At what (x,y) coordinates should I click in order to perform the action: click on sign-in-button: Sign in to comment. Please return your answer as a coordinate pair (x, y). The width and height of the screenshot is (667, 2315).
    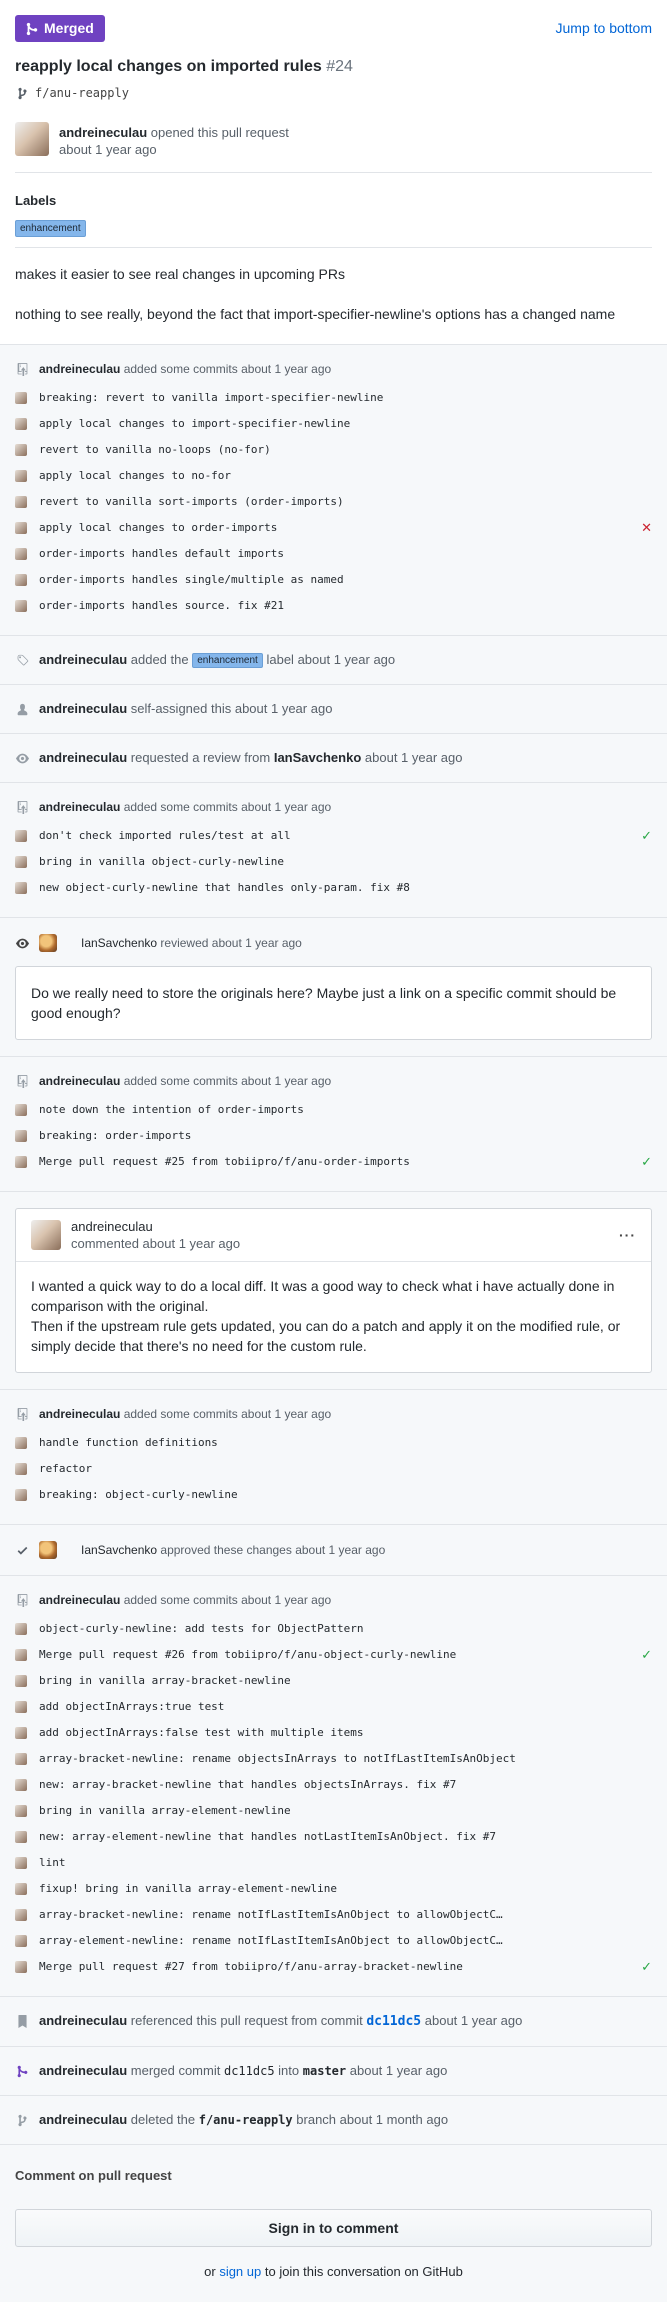
    Looking at the image, I should click on (333, 2228).